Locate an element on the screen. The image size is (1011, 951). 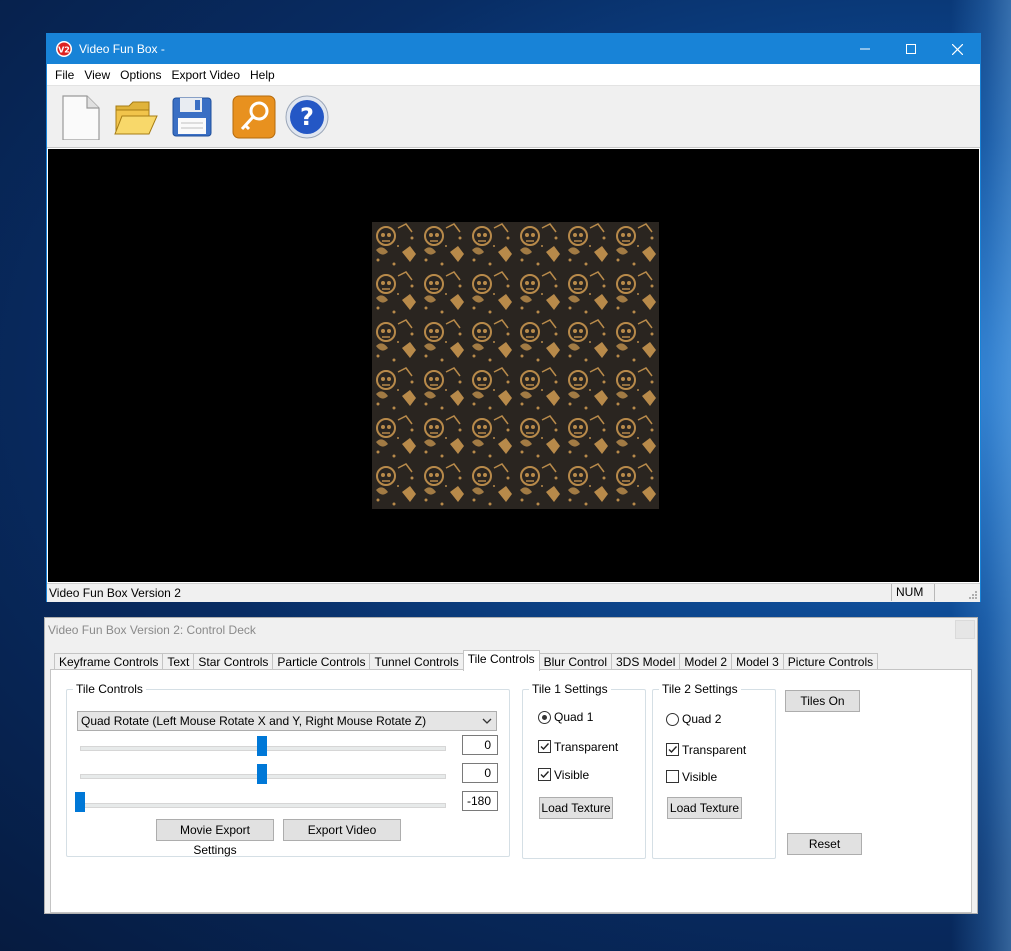
menu-help: Help is located at coordinates (262, 75).